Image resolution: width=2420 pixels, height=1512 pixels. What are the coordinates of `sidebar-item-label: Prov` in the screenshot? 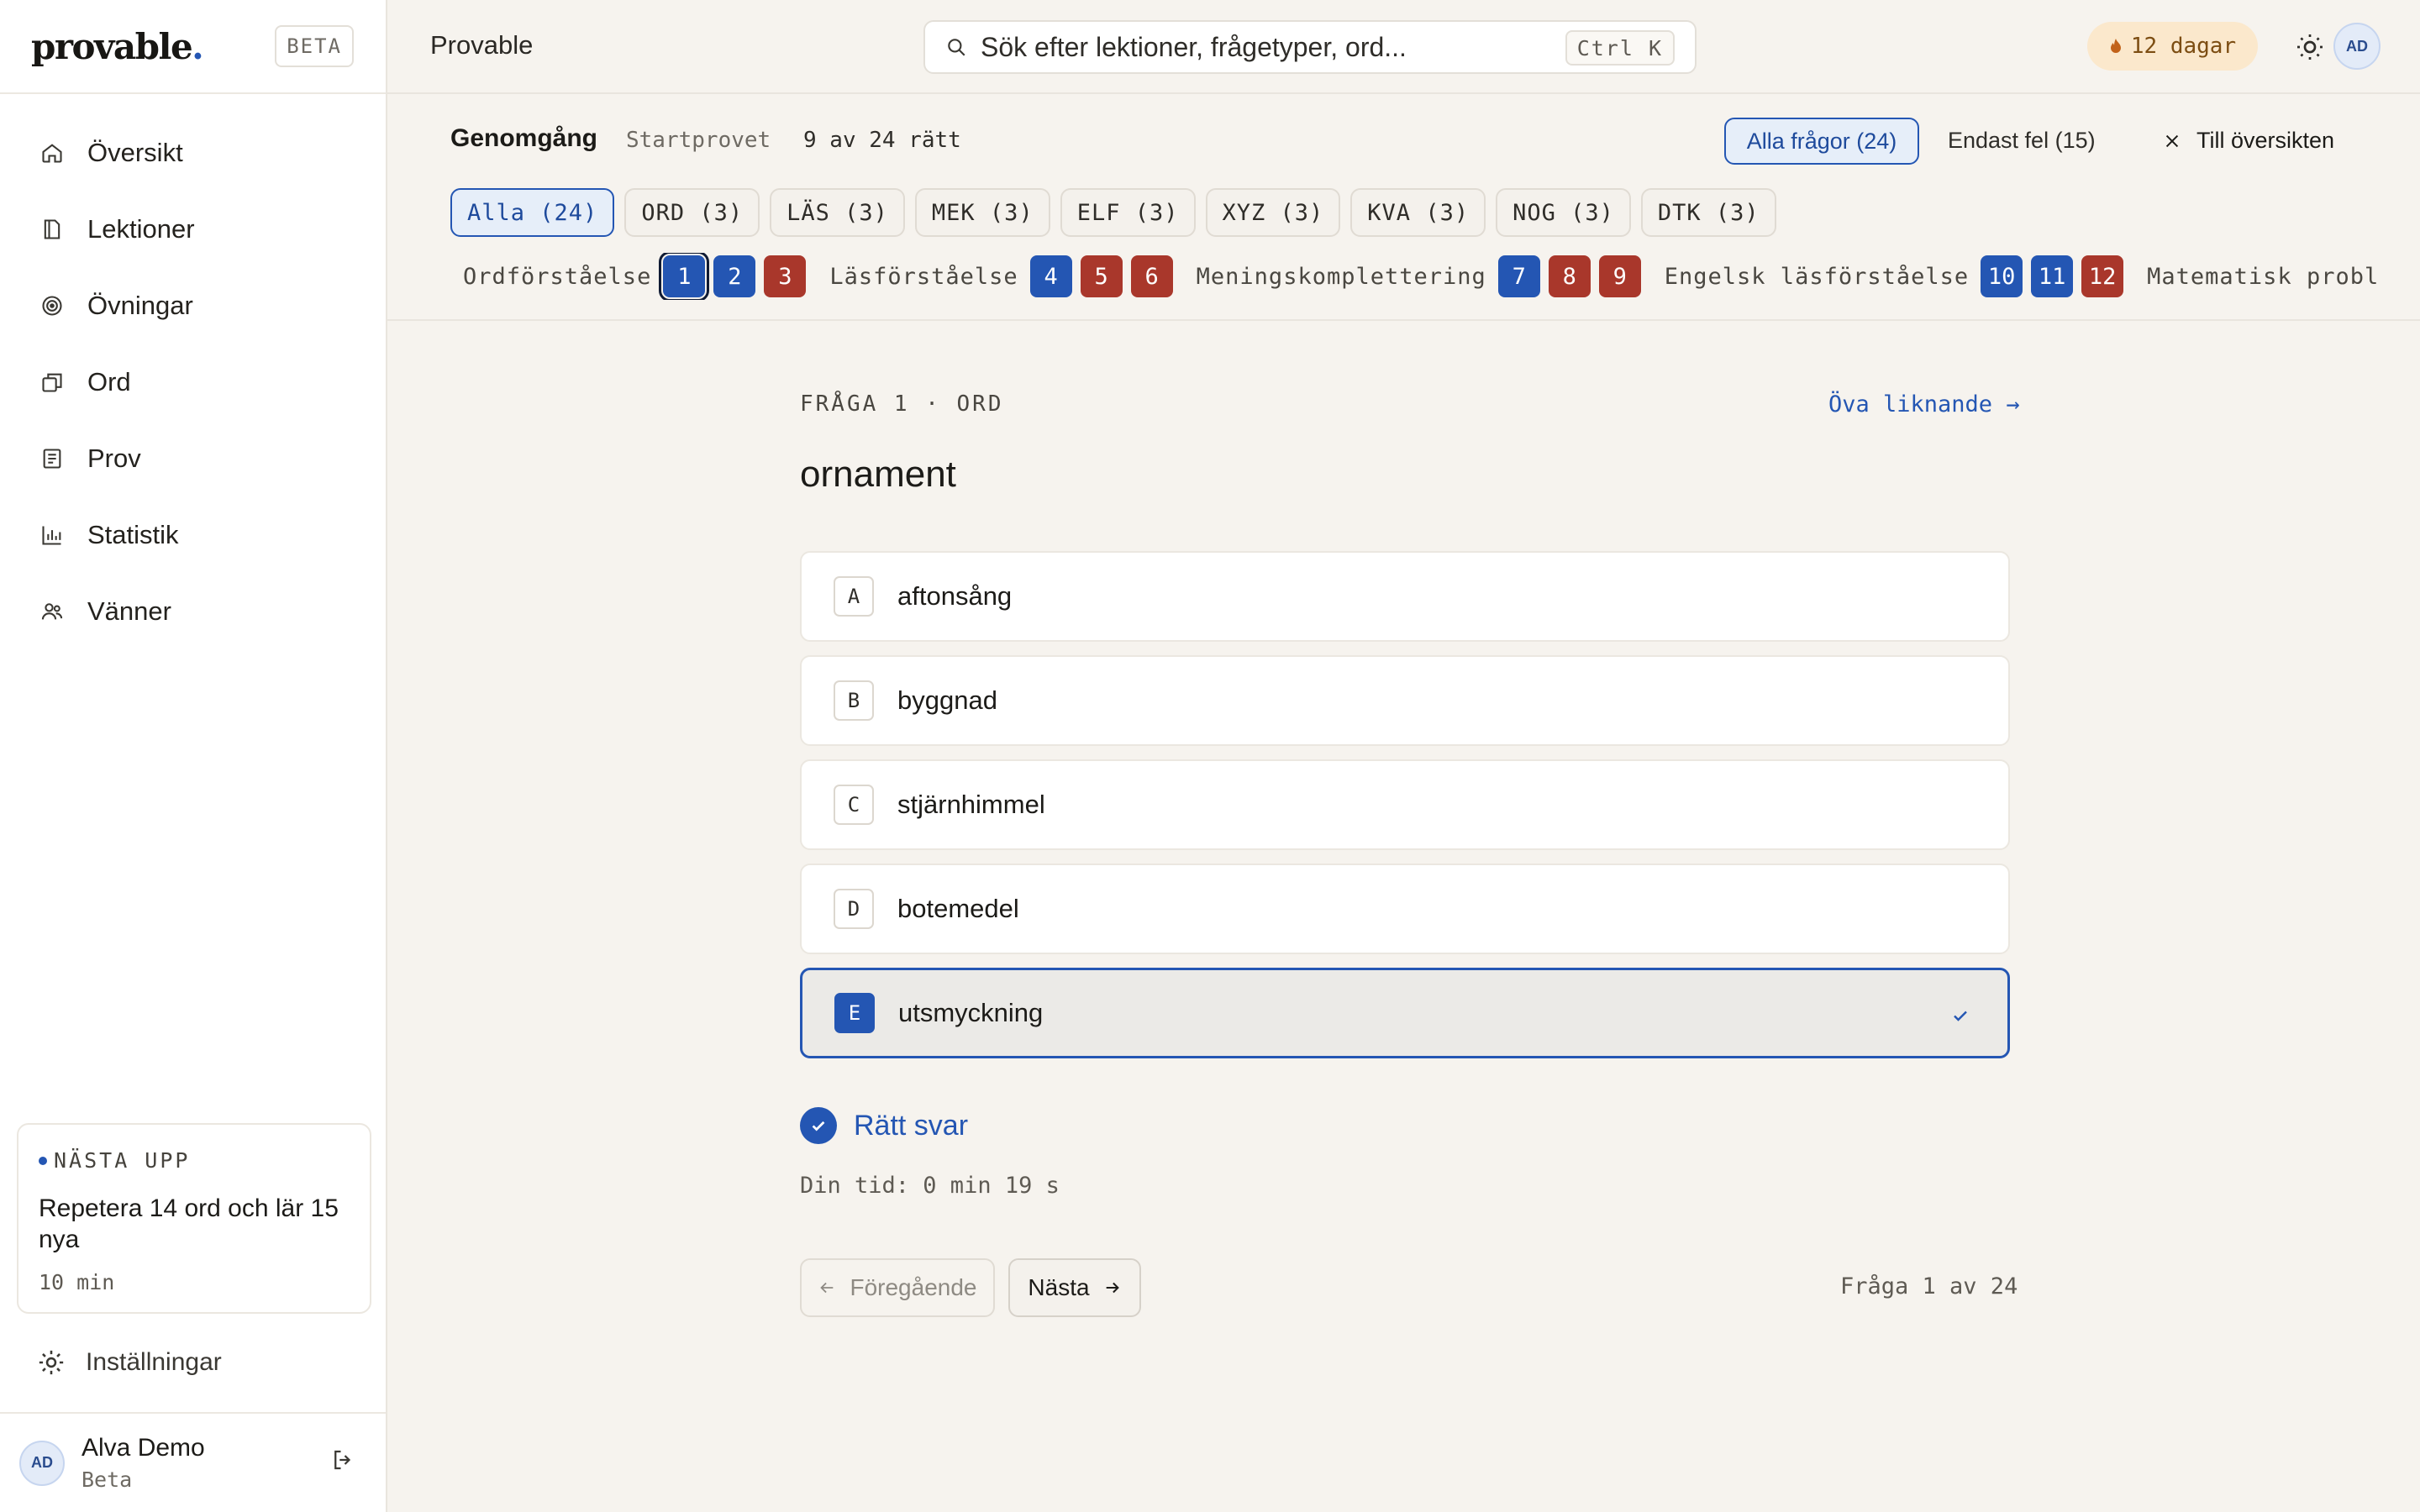 It's located at (114, 458).